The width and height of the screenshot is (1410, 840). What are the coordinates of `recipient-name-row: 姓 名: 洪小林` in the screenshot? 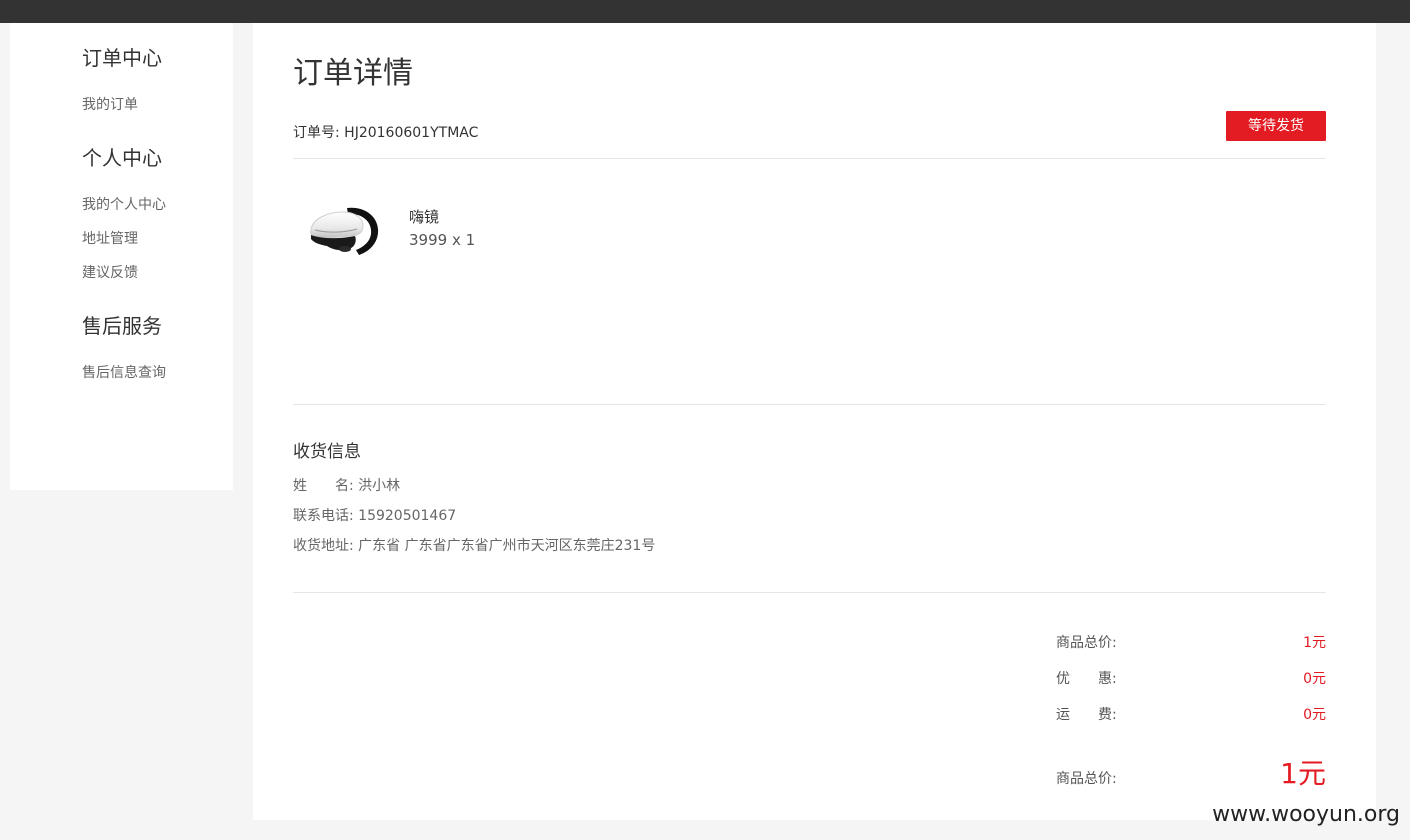 It's located at (346, 486).